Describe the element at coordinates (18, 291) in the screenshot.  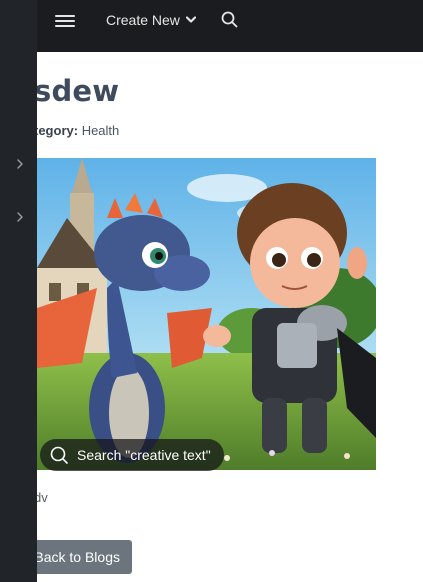
I see `sidebar` at that location.